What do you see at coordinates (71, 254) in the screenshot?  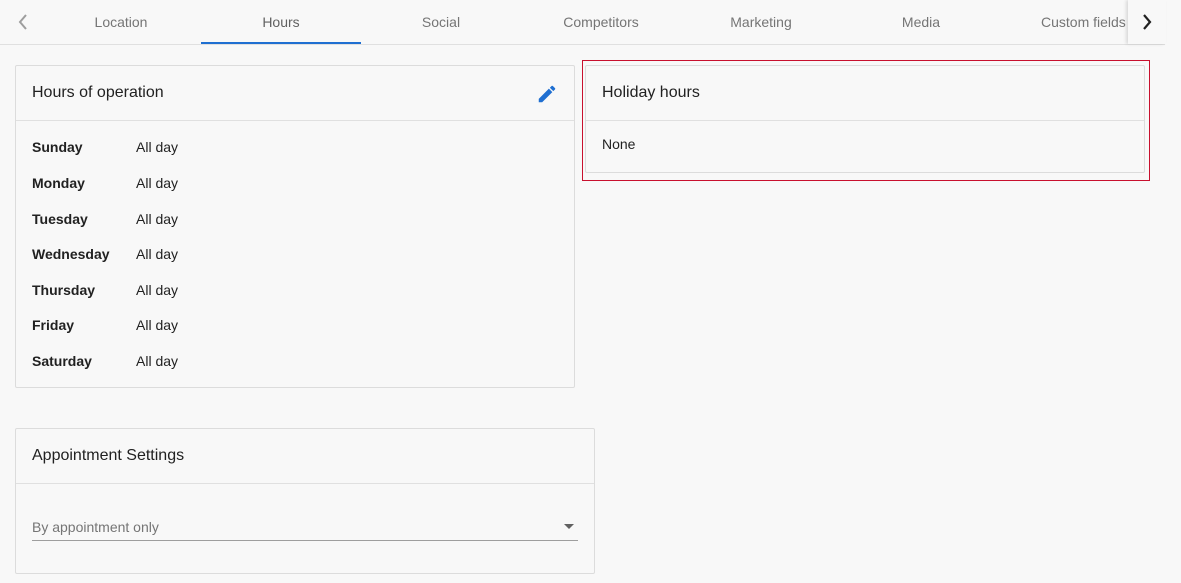 I see `day-label: Wednesday` at bounding box center [71, 254].